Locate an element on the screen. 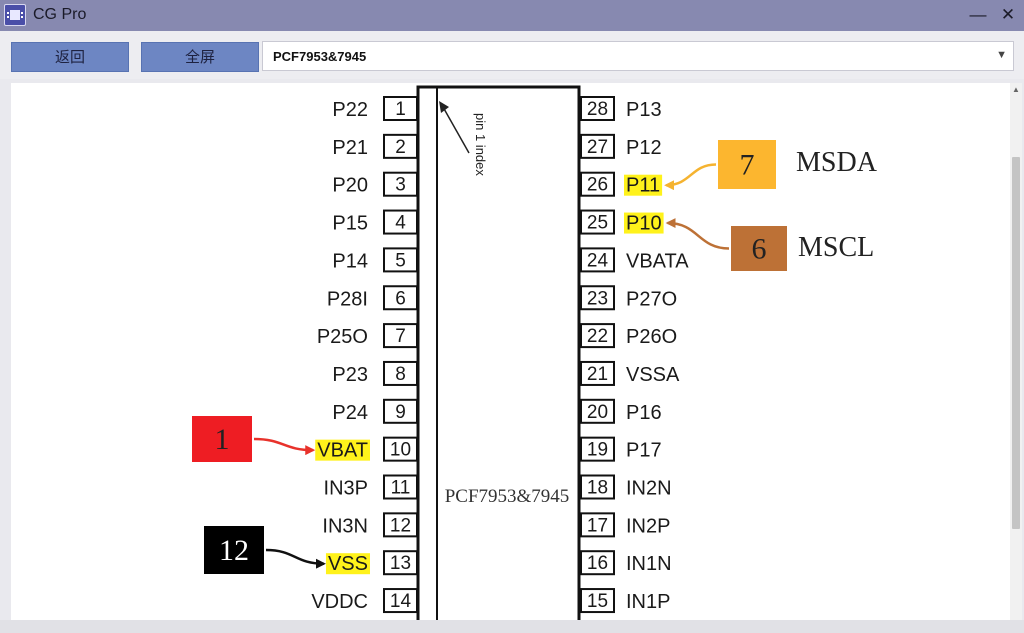 The width and height of the screenshot is (1024, 633). callout-12: 12 is located at coordinates (265, 550).